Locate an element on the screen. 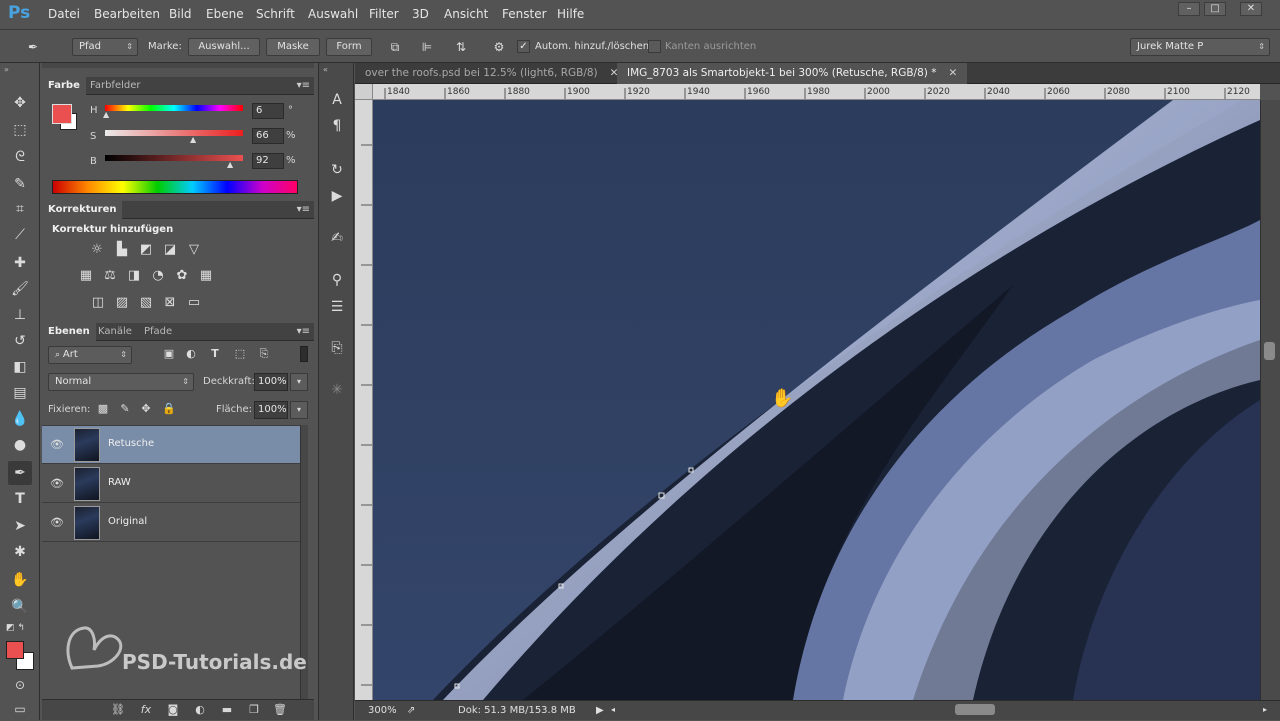 This screenshot has height=721, width=1280. tab-farbfelder: Farbfelder is located at coordinates (115, 86).